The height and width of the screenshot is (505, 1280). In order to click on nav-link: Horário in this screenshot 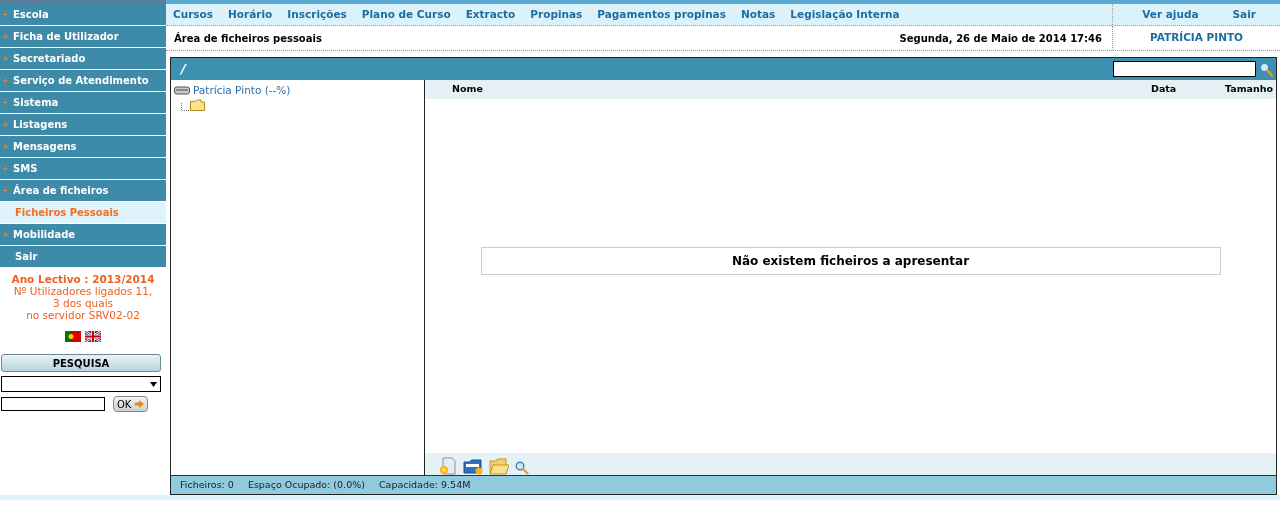, I will do `click(250, 14)`.